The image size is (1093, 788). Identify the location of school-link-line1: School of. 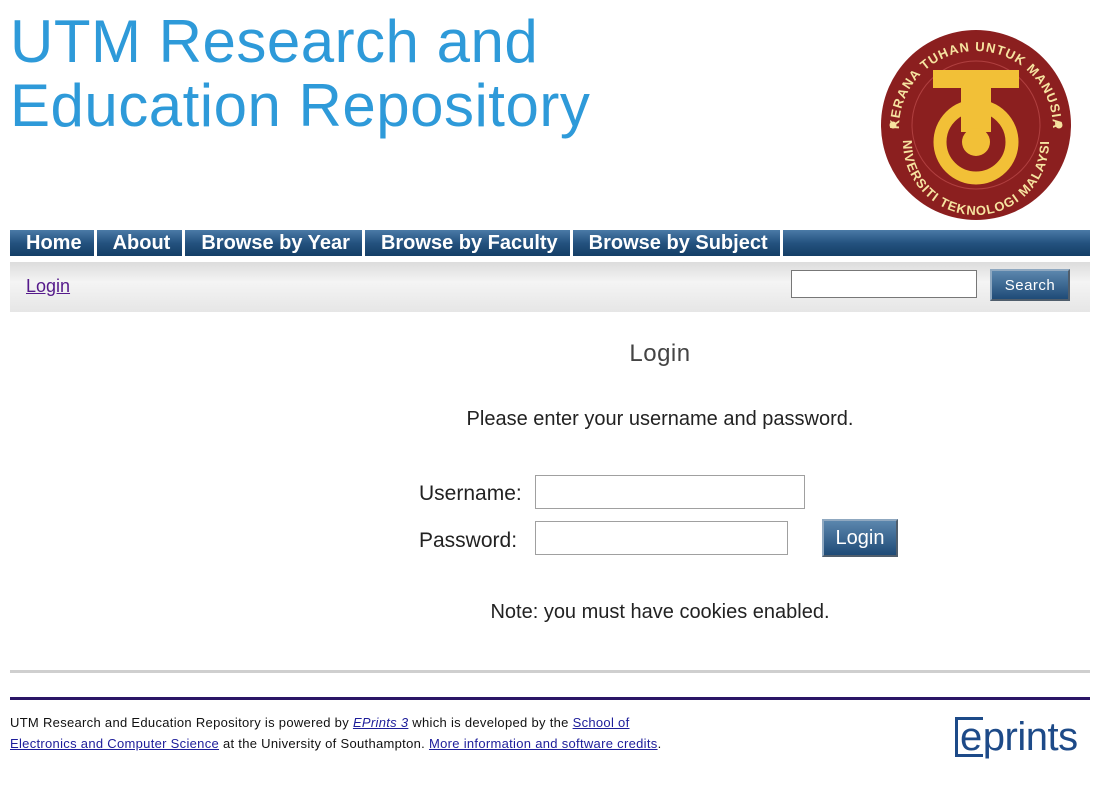
(601, 722).